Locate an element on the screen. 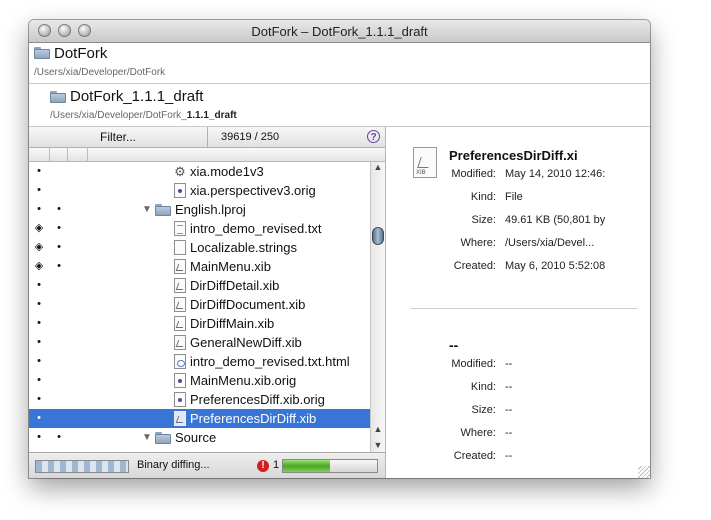  tree-row: • PreferencesDiff.xib.orig is located at coordinates (199, 399).